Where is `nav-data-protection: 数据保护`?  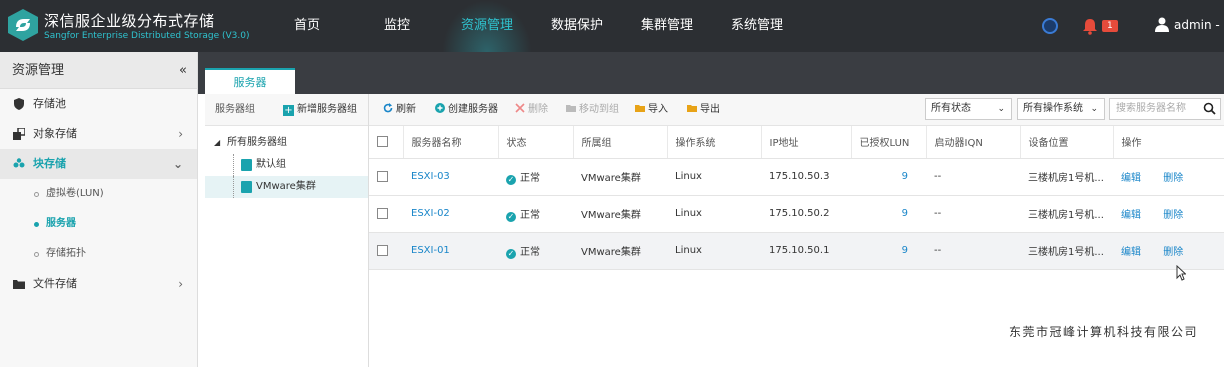 nav-data-protection: 数据保护 is located at coordinates (577, 26).